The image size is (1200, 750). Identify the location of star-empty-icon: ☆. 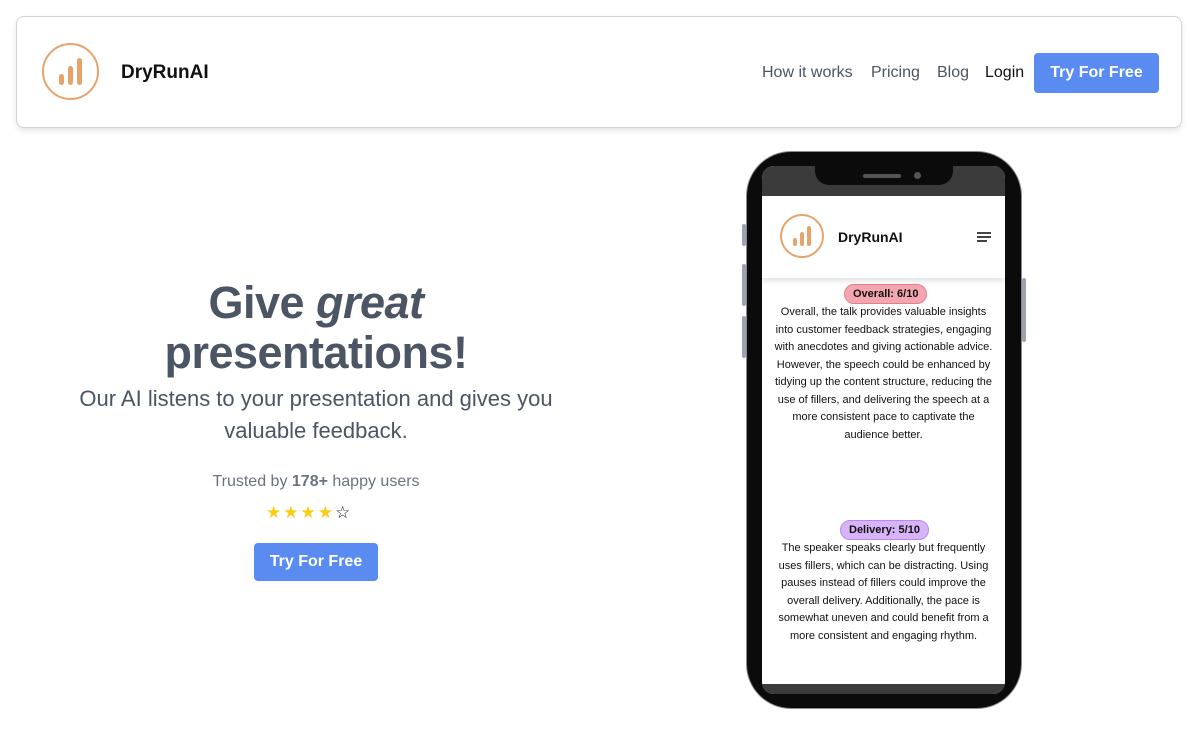
(343, 512).